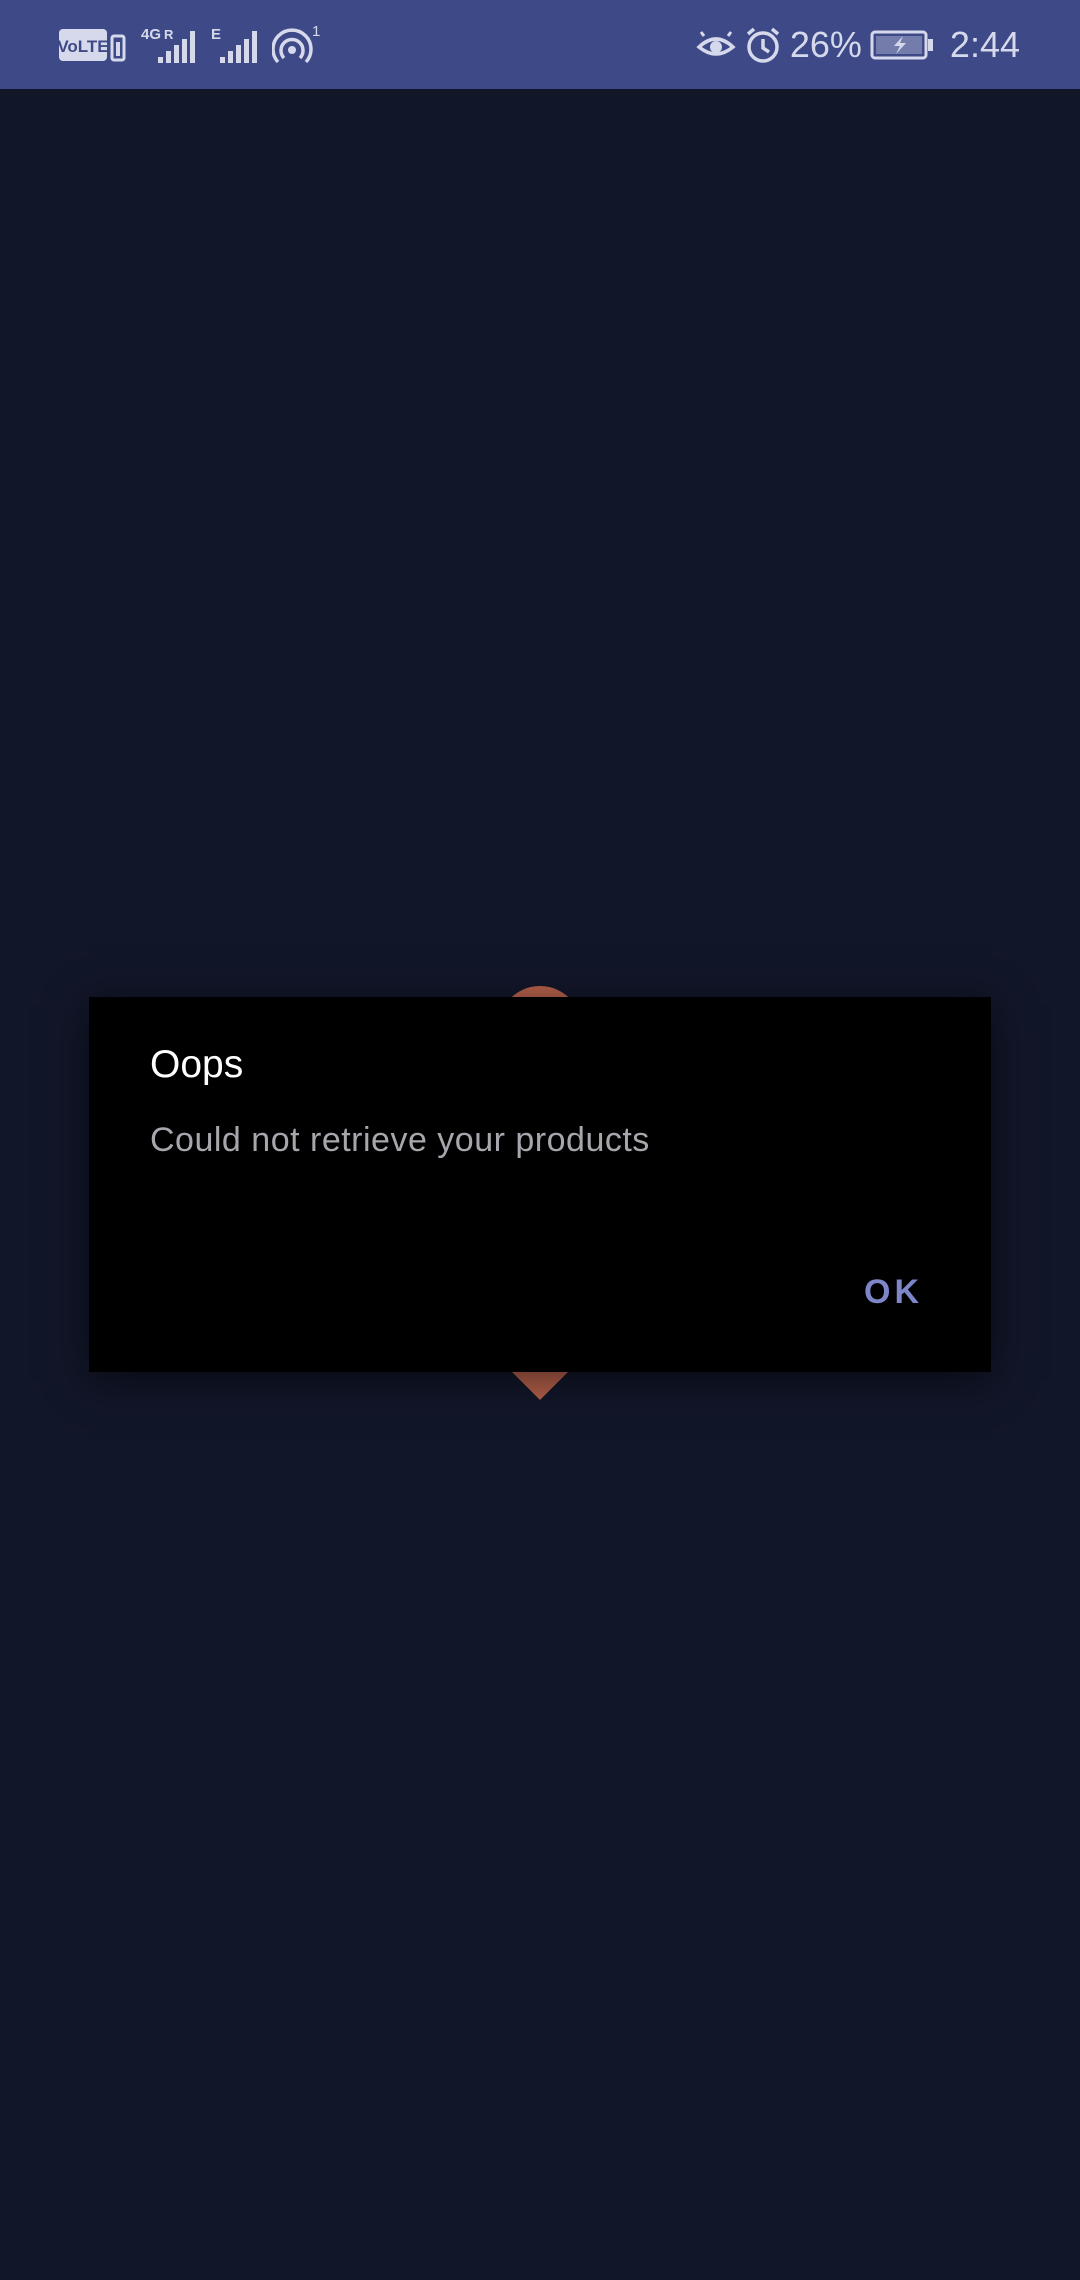 Image resolution: width=1080 pixels, height=2280 pixels. I want to click on error-dialog: Oops Could not retrieve your products OK, so click(540, 1184).